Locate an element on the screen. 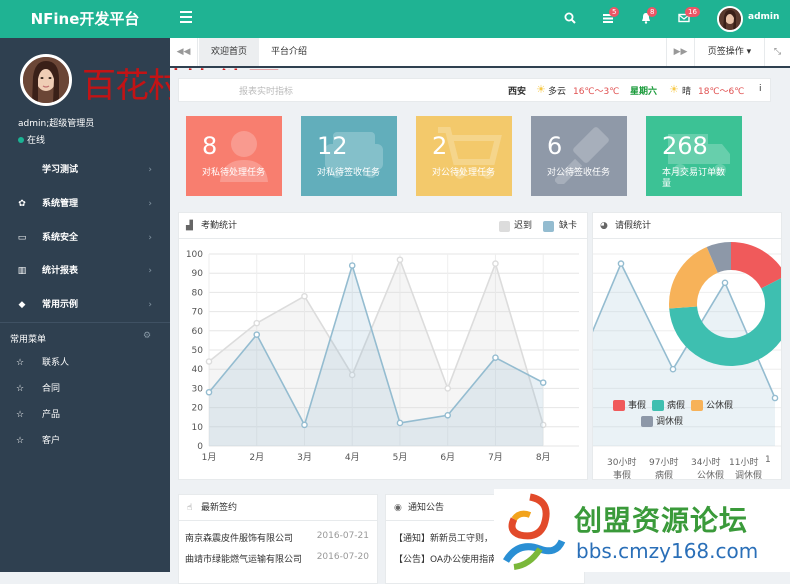 This screenshot has width=790, height=584. stat-card-public-unsigned: 6 对公待签收任务 is located at coordinates (579, 156).